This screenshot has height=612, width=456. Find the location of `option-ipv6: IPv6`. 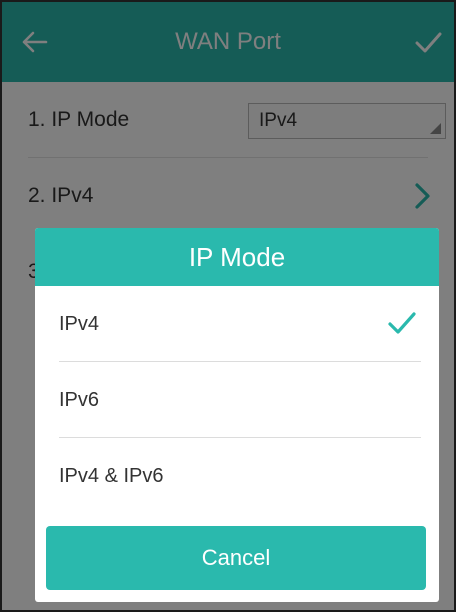

option-ipv6: IPv6 is located at coordinates (237, 400).